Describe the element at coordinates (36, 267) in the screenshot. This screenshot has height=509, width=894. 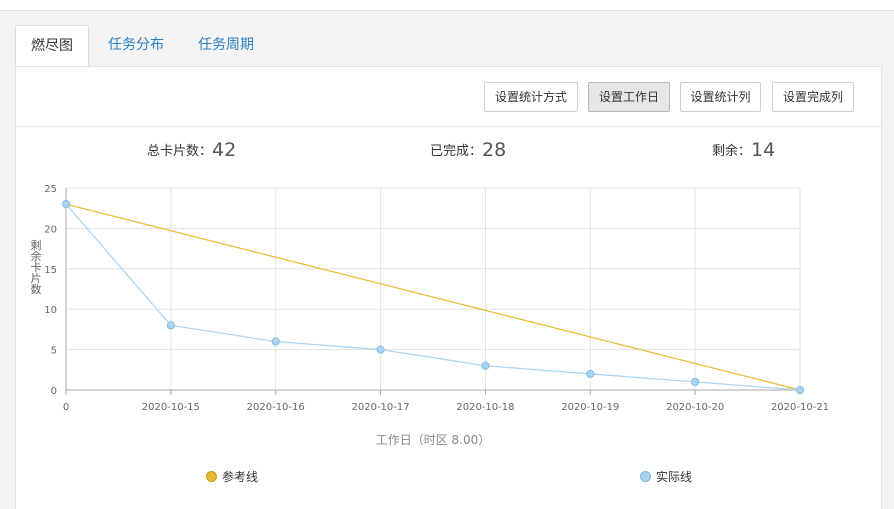
I see `y-axis-label: 剩余卡片数` at that location.